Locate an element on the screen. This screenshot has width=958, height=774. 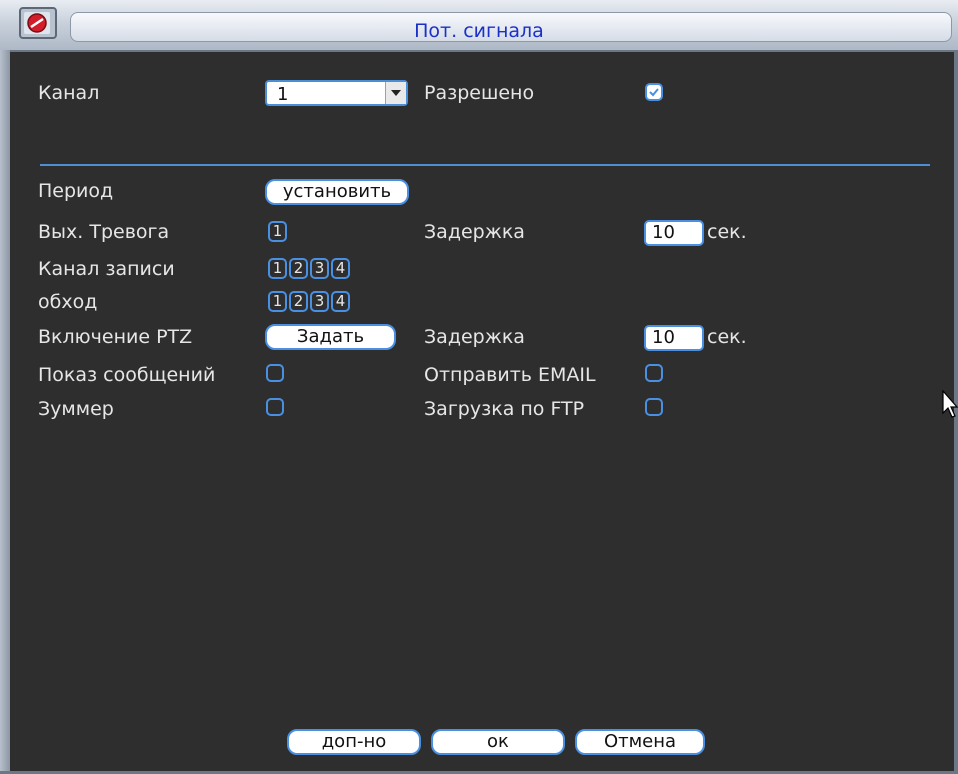
chevron-down-icon is located at coordinates (395, 93).